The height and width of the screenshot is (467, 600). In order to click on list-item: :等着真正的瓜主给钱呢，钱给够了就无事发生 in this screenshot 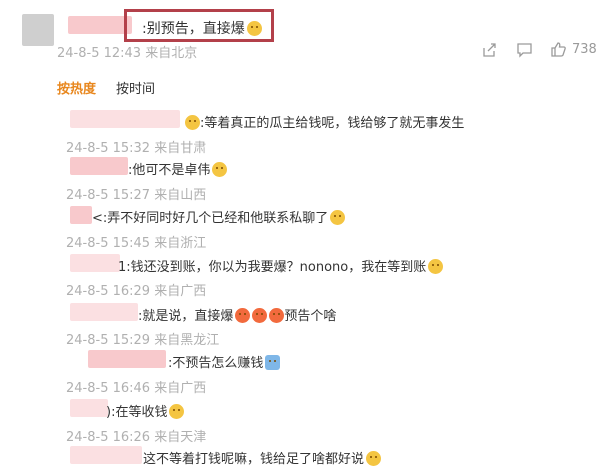, I will do `click(323, 121)`.